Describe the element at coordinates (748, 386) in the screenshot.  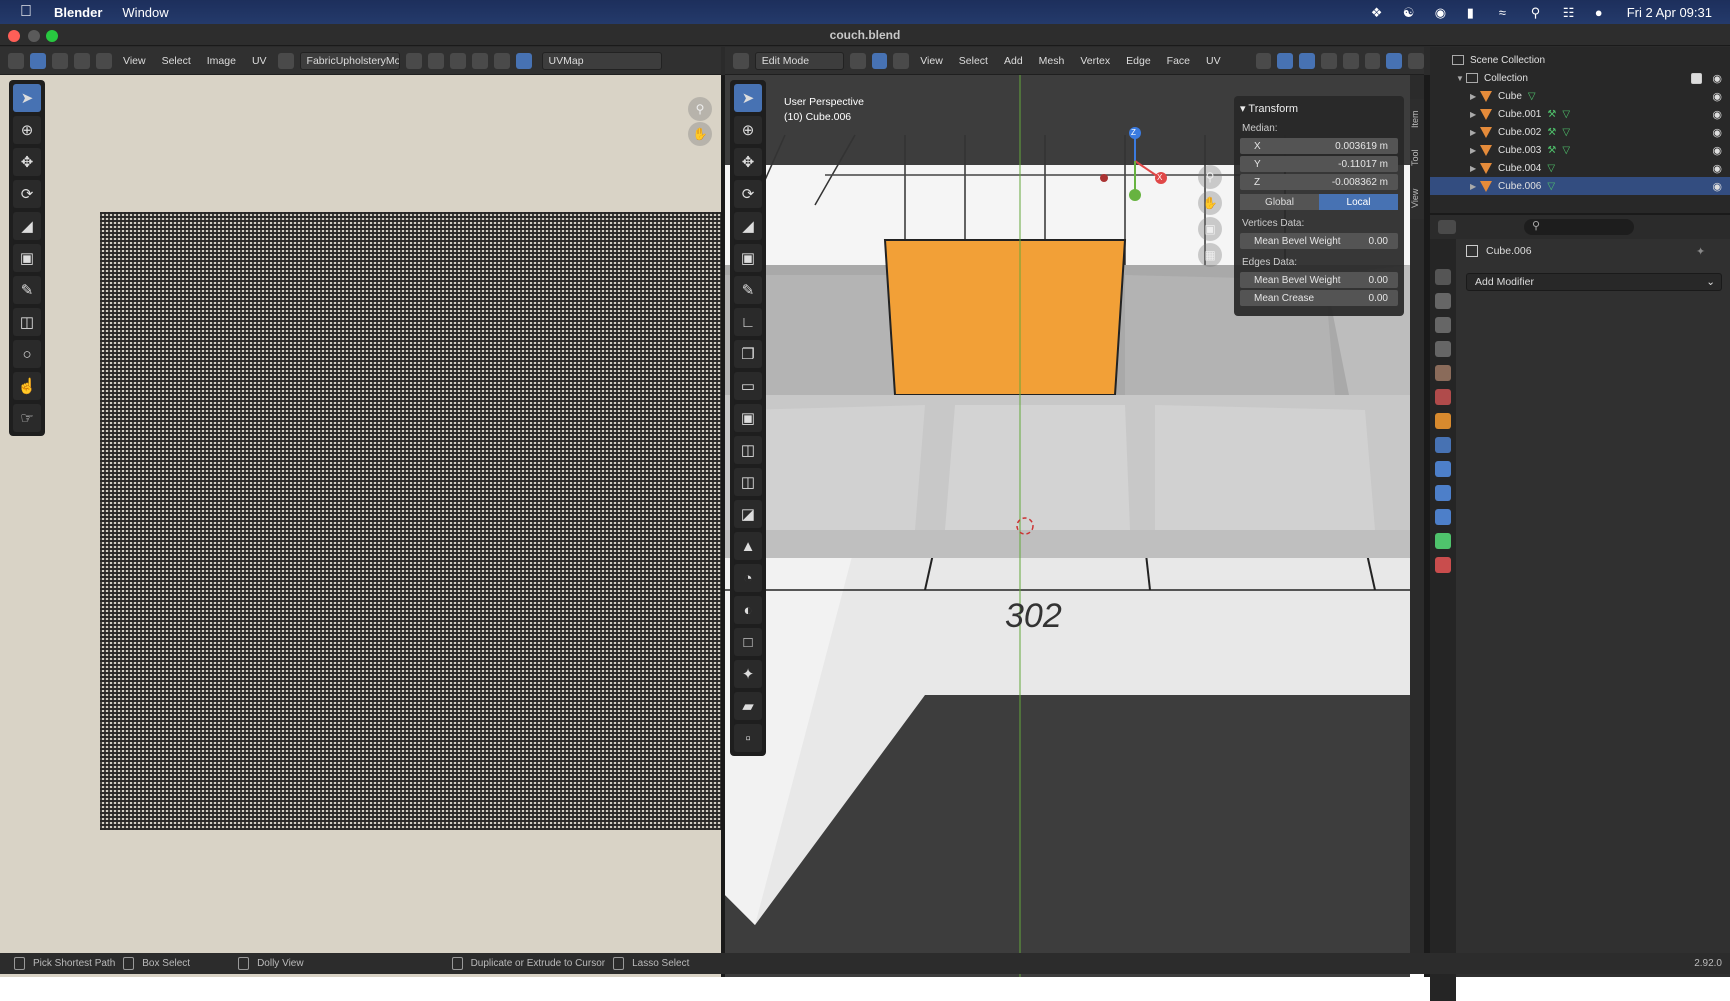
I see `extrude-tool-icon: ▭` at that location.